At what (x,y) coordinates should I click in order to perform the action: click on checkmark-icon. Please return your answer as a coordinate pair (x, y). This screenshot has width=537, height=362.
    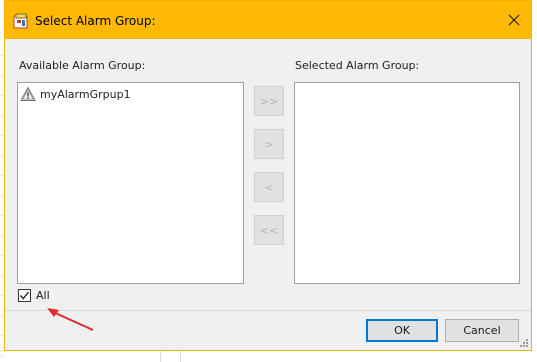
    Looking at the image, I should click on (24, 295).